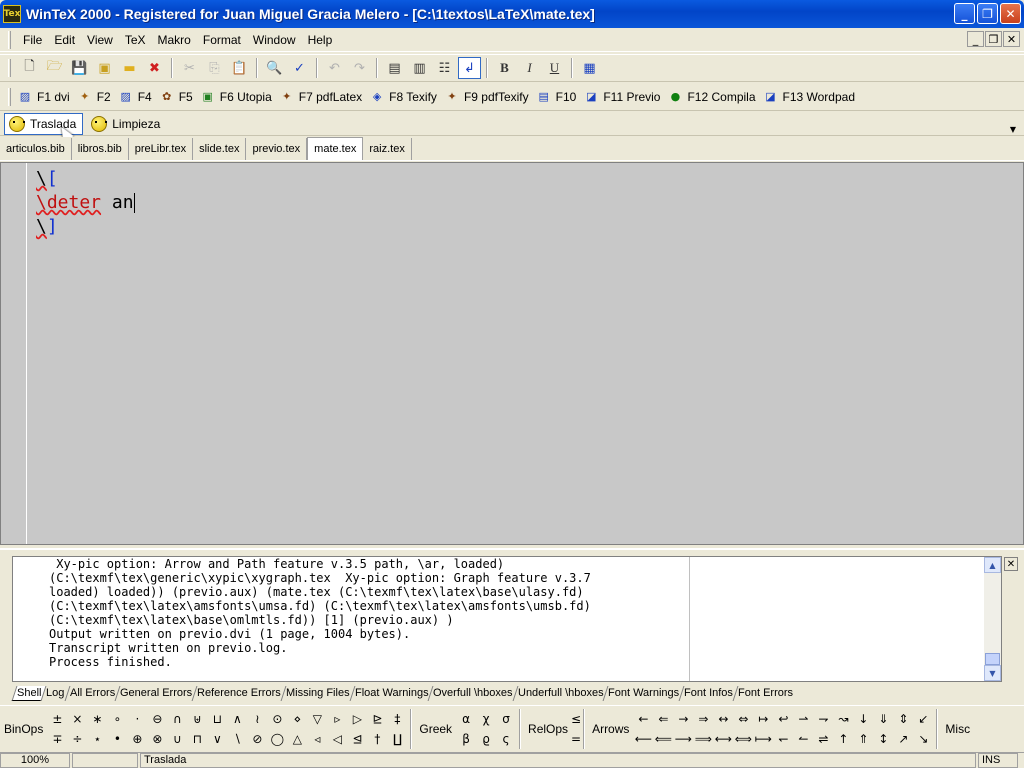  What do you see at coordinates (486, 739) in the screenshot?
I see `greek-symbol: ϱ` at bounding box center [486, 739].